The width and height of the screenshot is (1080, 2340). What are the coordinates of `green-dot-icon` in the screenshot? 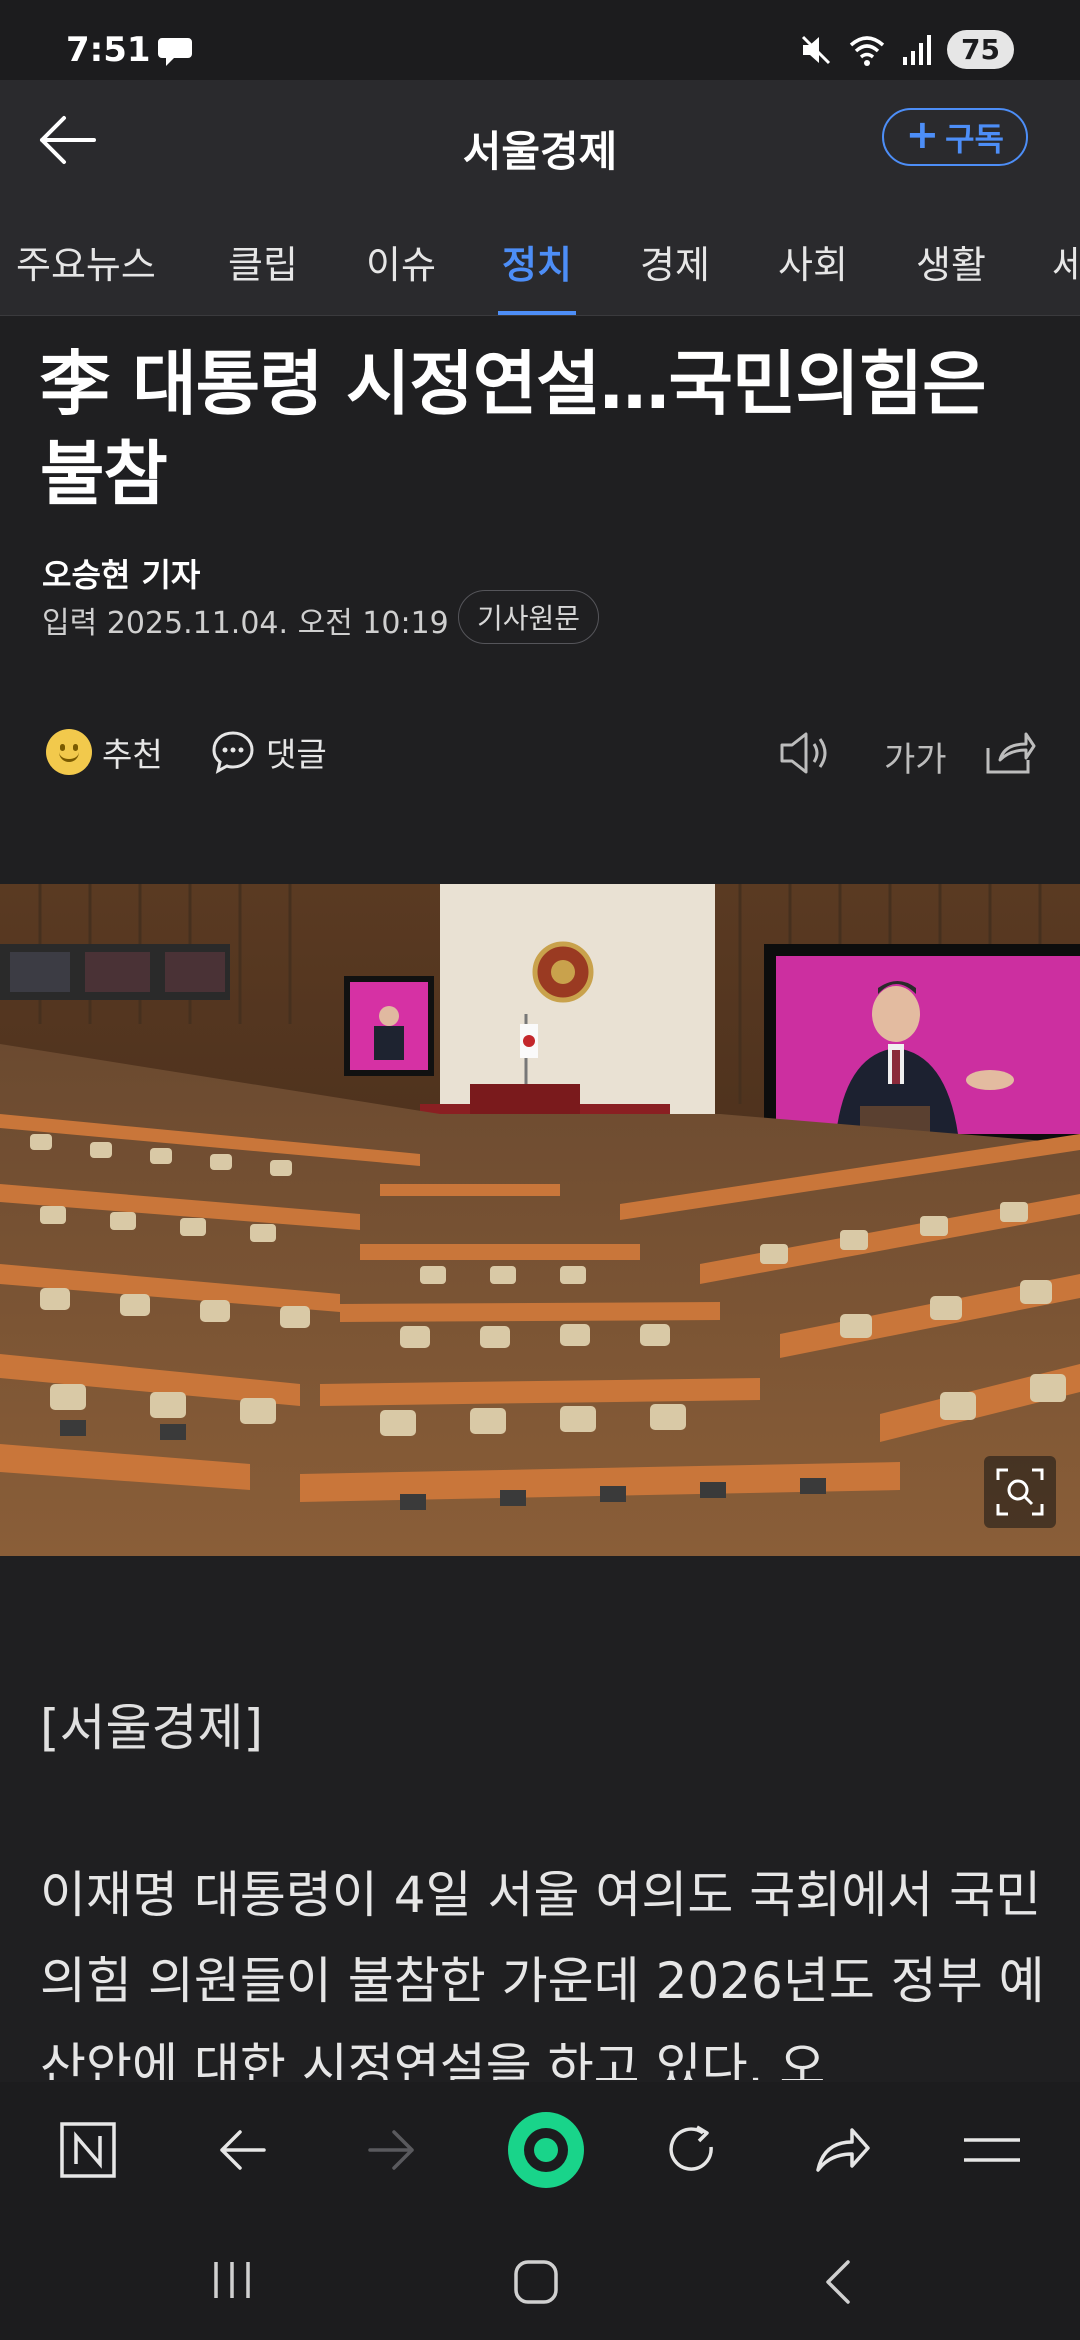 It's located at (546, 2150).